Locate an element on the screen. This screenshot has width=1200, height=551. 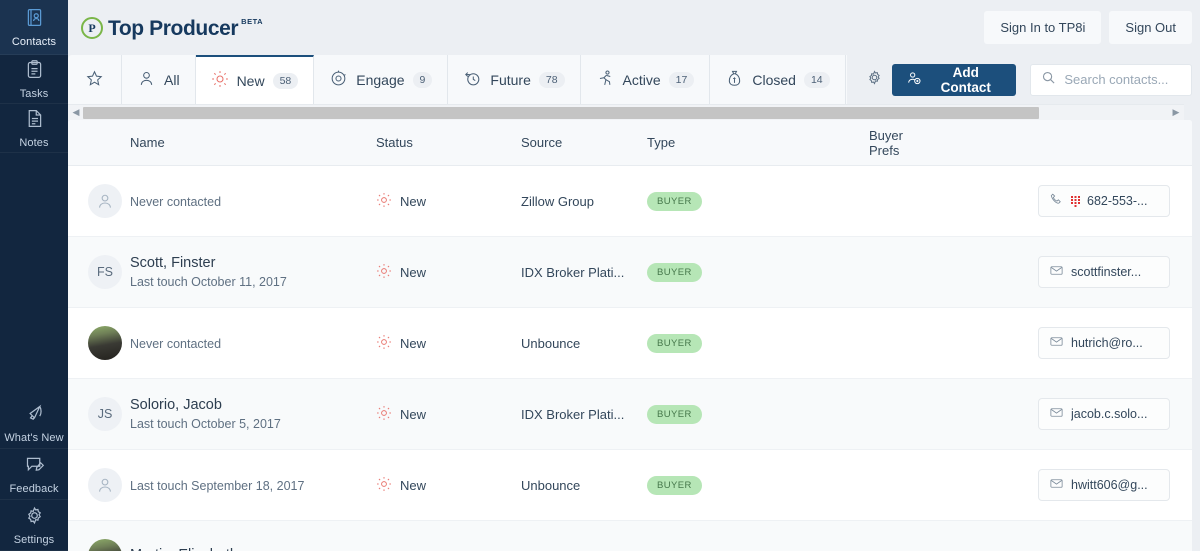
avatar-initials: JS is located at coordinates (105, 414).